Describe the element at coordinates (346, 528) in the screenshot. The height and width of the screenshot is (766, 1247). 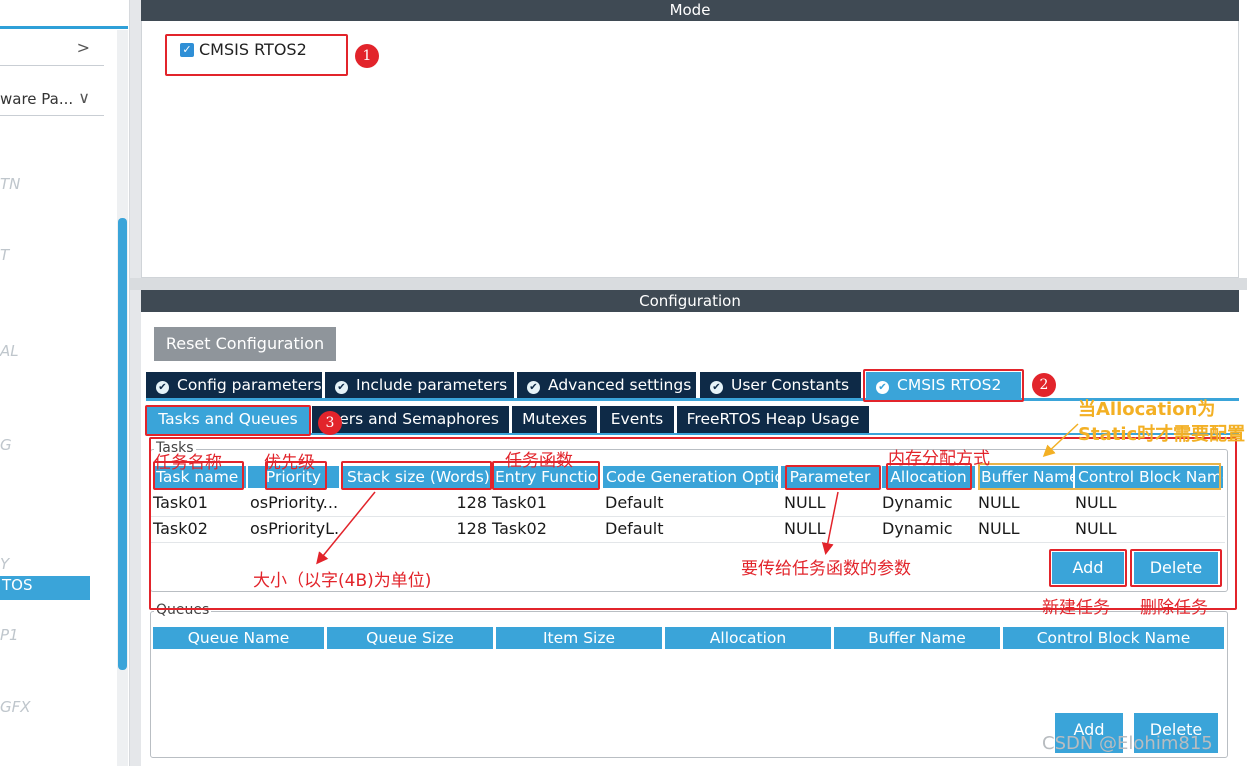
I see `arrow-stack-size` at that location.